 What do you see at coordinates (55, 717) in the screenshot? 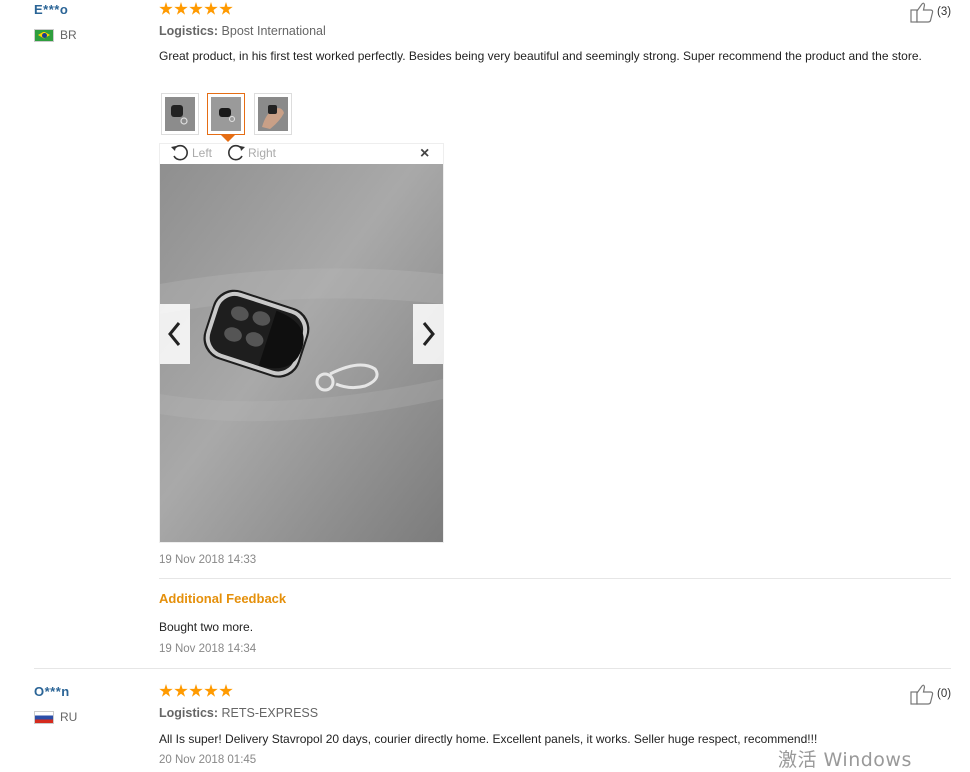
I see `reviewer-country: RU` at bounding box center [55, 717].